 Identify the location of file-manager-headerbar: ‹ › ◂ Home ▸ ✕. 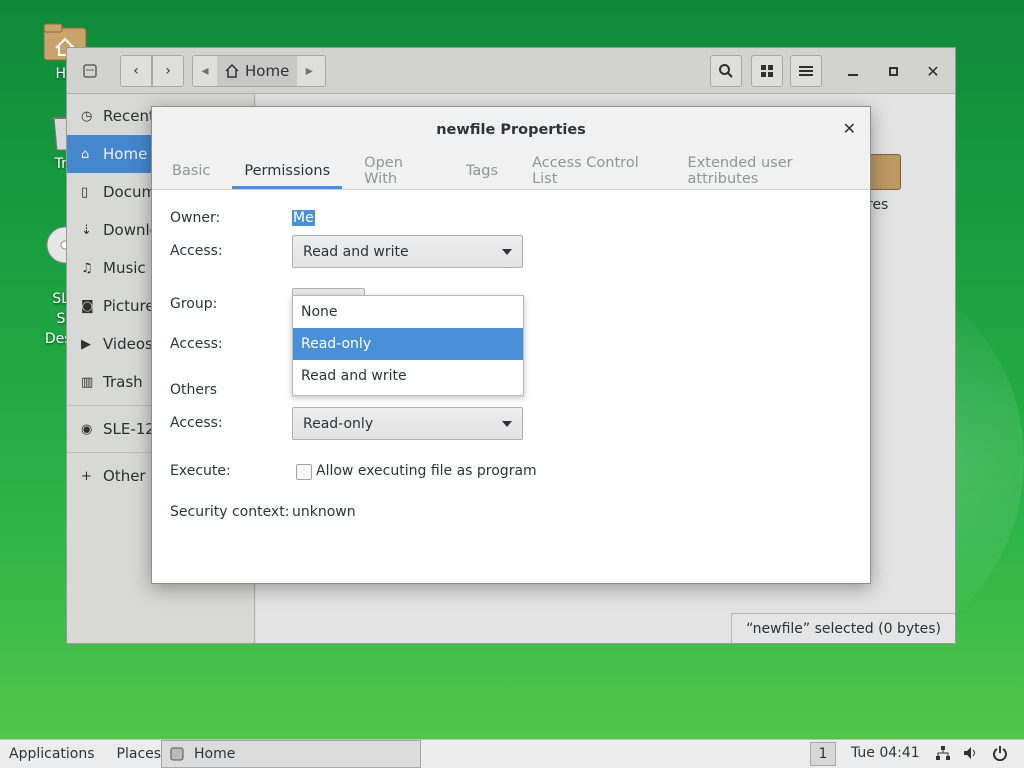
(511, 71).